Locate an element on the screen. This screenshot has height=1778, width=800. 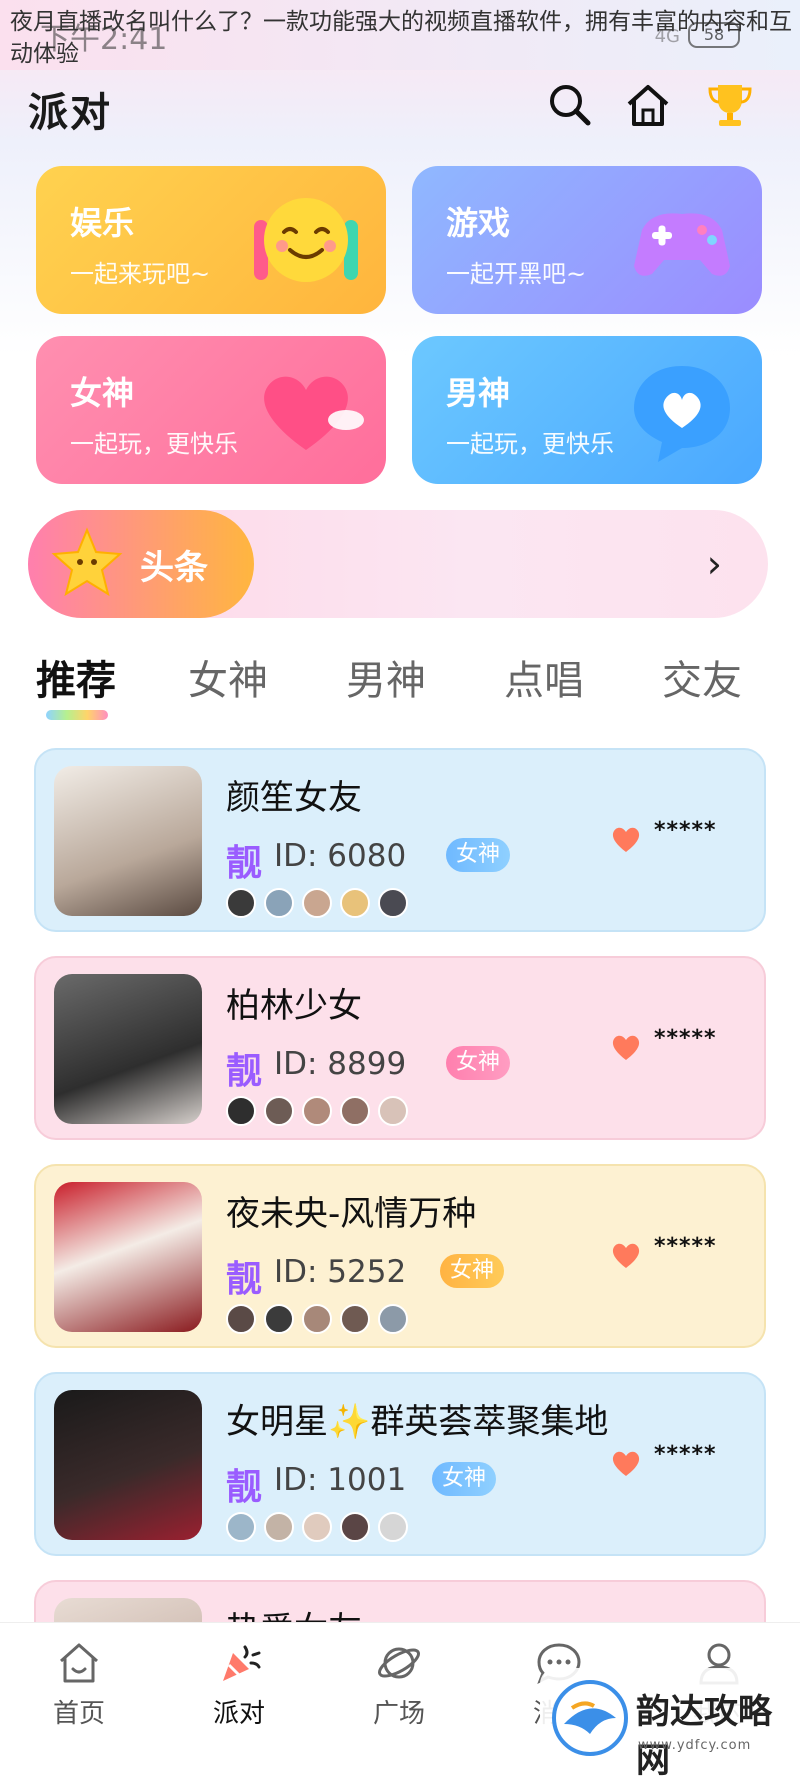
app-logo: 派对 is located at coordinates (70, 113).